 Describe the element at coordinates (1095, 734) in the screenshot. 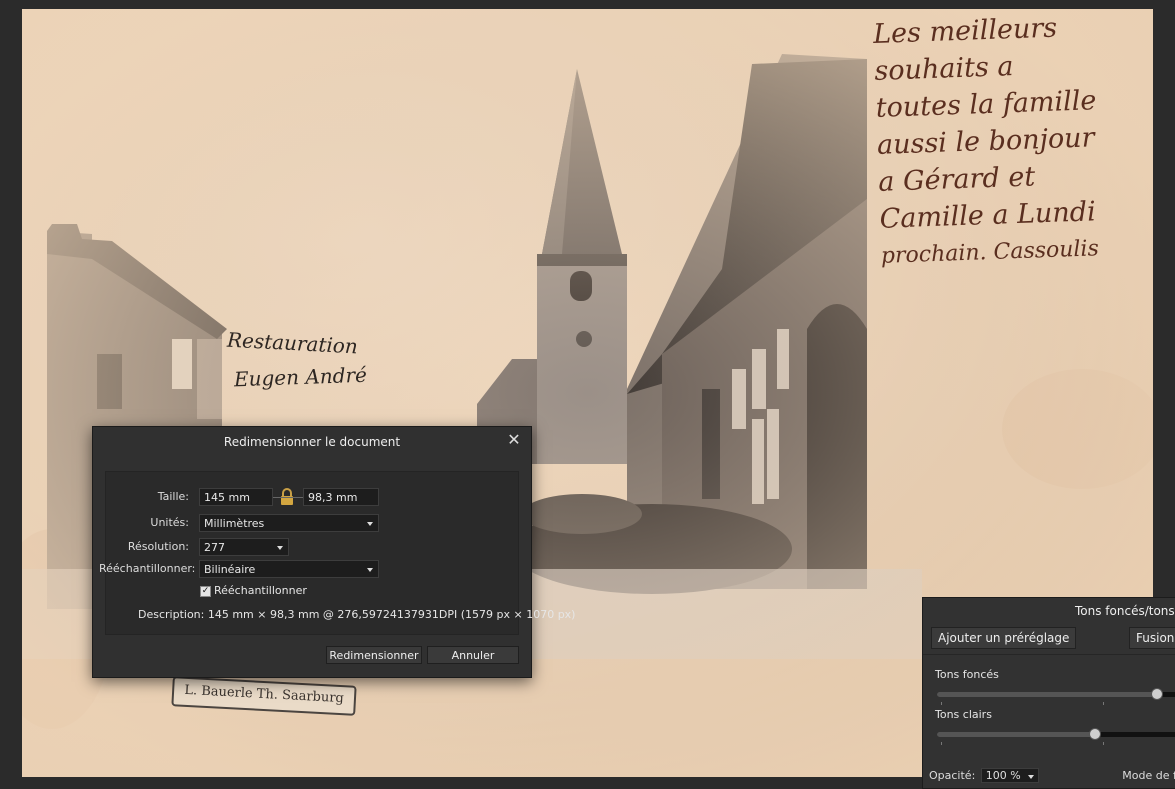

I see `highlights-slider-handle` at that location.